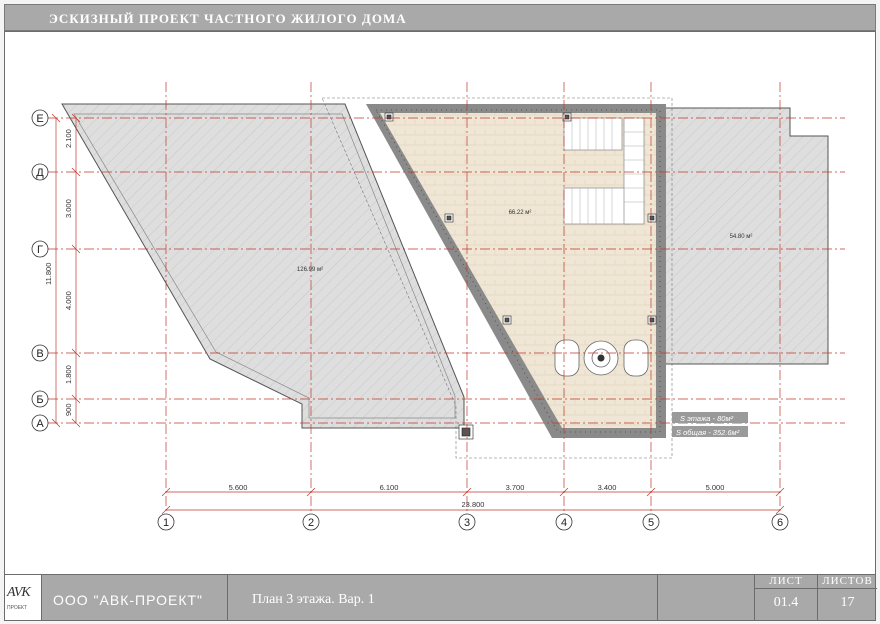 This screenshot has width=880, height=624. I want to click on logo-mark: AVK, so click(19, 592).